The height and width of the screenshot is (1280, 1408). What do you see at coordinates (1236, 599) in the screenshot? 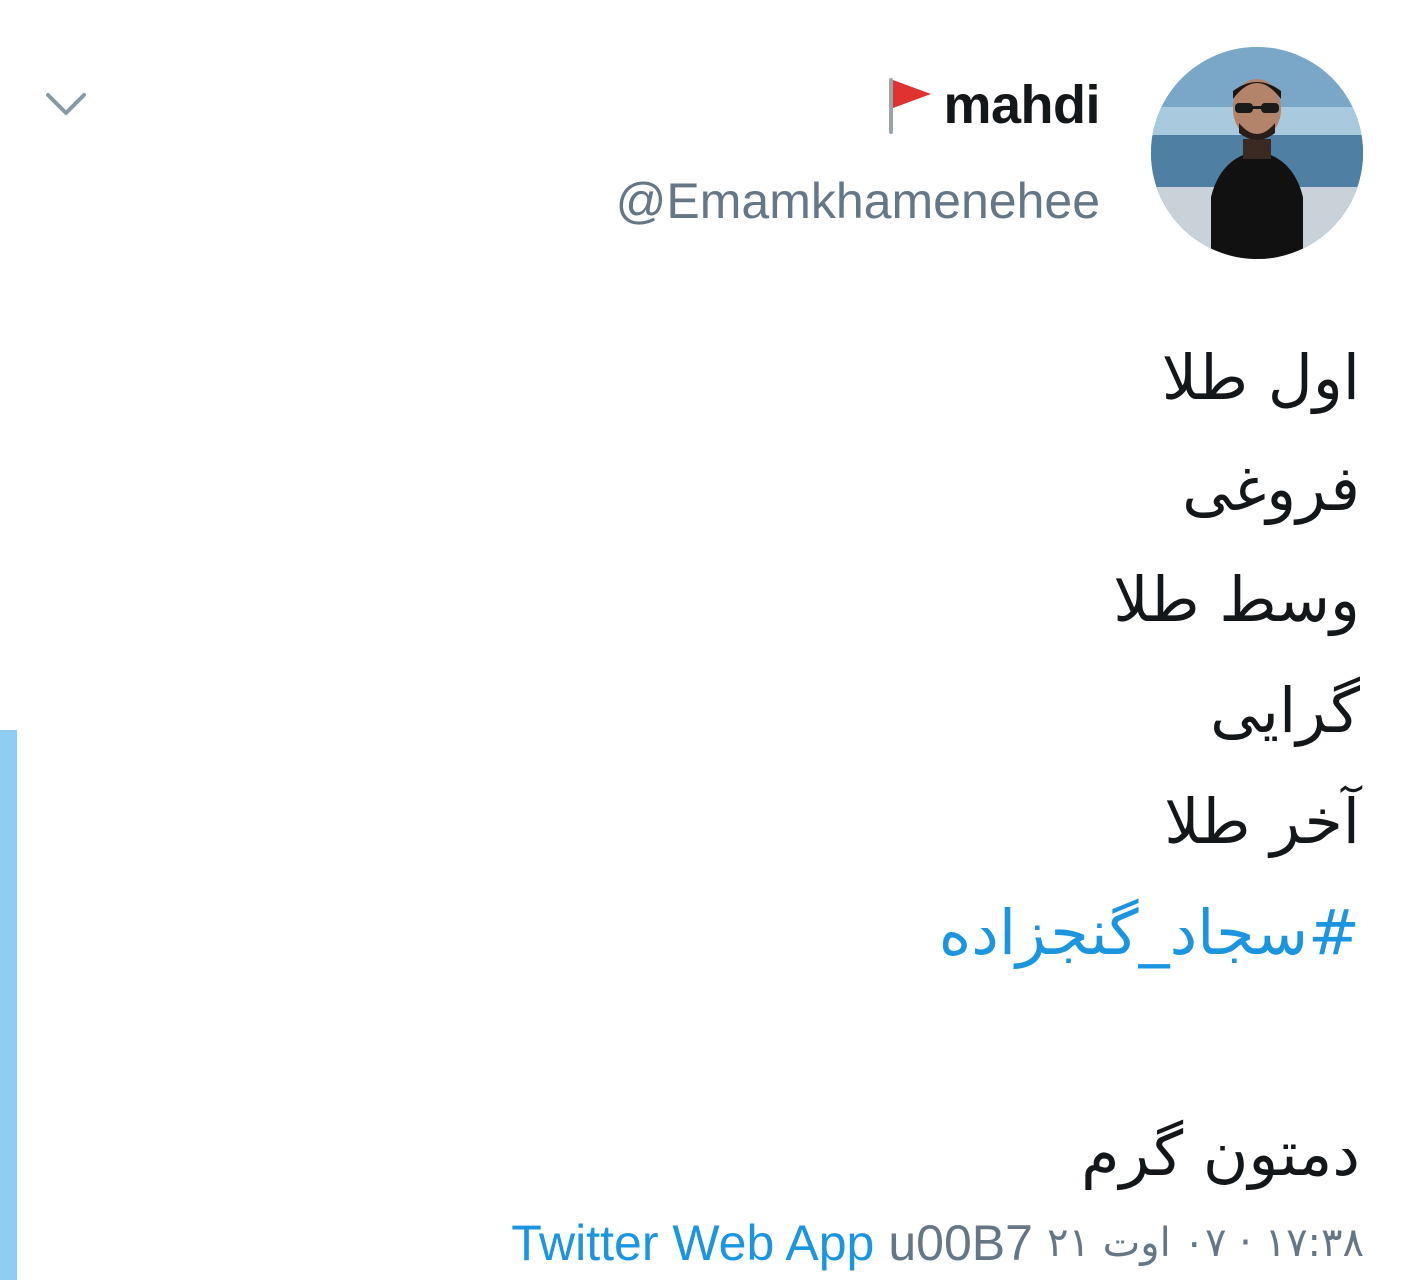
I see `tweet-line: وسط طلا` at bounding box center [1236, 599].